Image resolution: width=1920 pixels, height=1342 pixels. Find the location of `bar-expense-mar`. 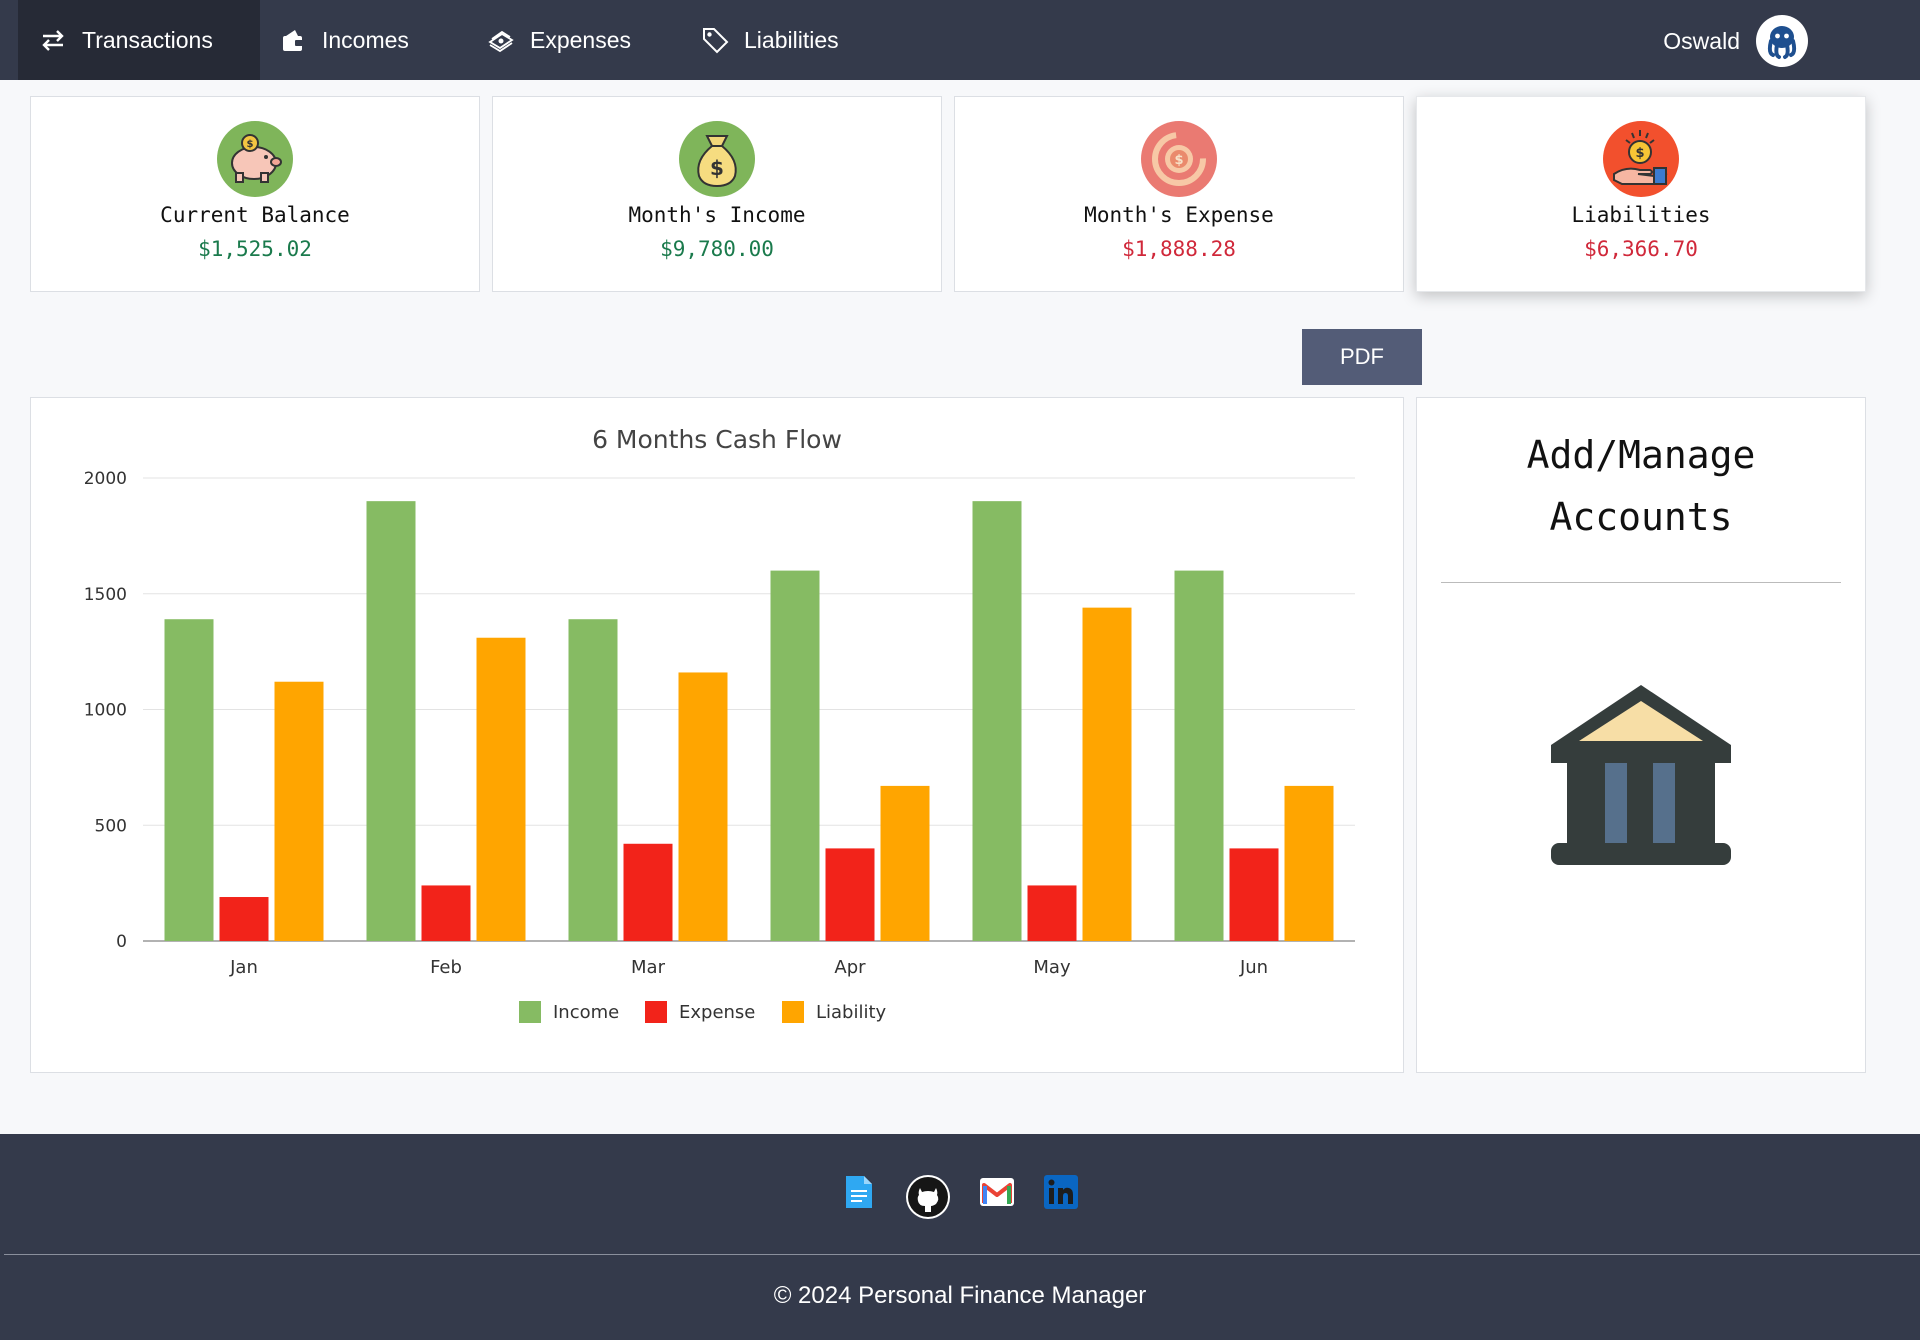

bar-expense-mar is located at coordinates (648, 892).